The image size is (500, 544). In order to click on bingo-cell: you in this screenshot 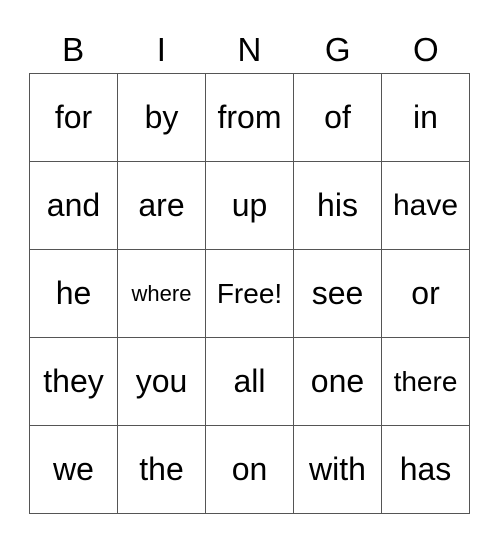, I will do `click(162, 382)`.